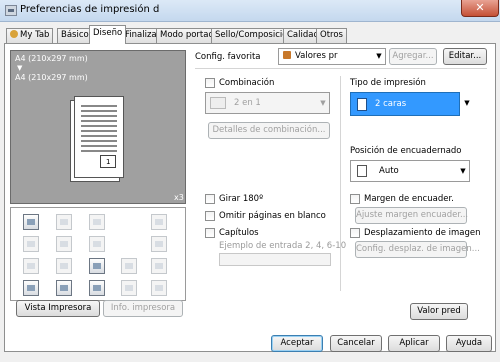 This screenshot has height=362, width=500. Describe the element at coordinates (283, 246) in the screenshot. I see `chapters-example-label: Ejemplo de entrada 2, 4, 6-10` at that location.